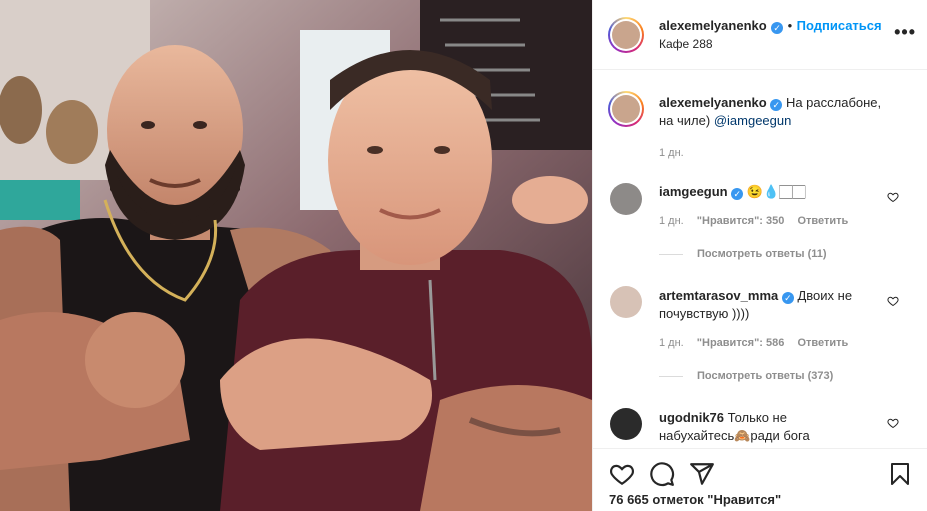 This screenshot has height=511, width=927. I want to click on comment-item: iamgeegun ✓ 😉💧🏻🏻, so click(732, 192).